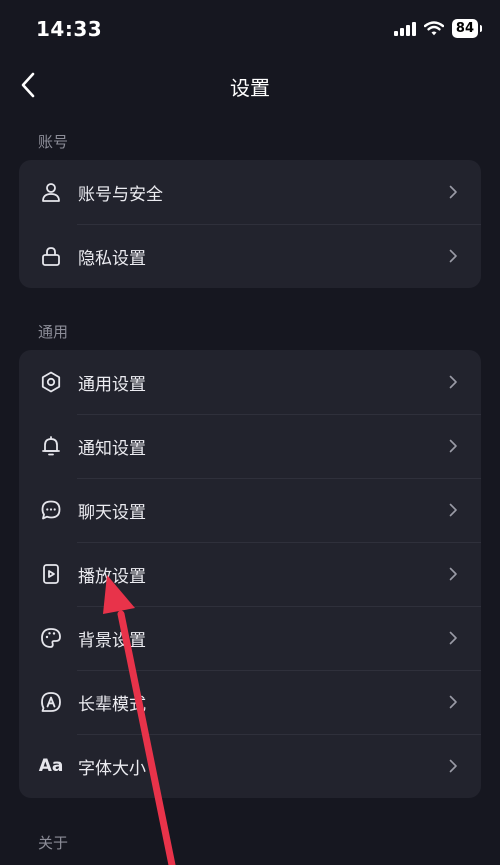 Image resolution: width=500 pixels, height=865 pixels. Describe the element at coordinates (51, 702) in the screenshot. I see `elder-mode-icon` at that location.